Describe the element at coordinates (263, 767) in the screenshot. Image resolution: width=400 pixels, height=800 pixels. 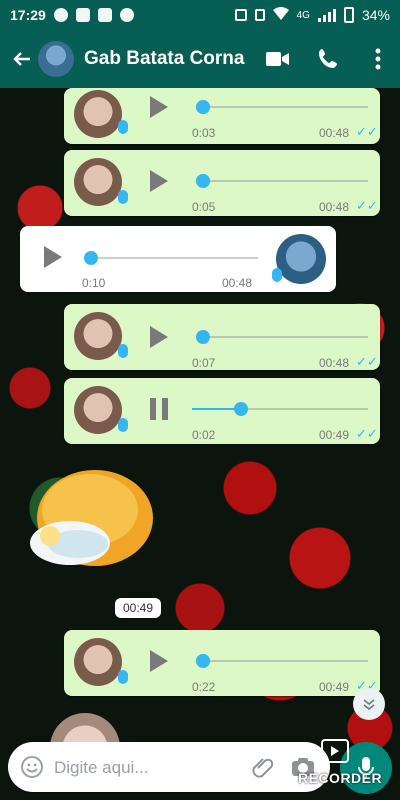
I see `attach-icon` at that location.